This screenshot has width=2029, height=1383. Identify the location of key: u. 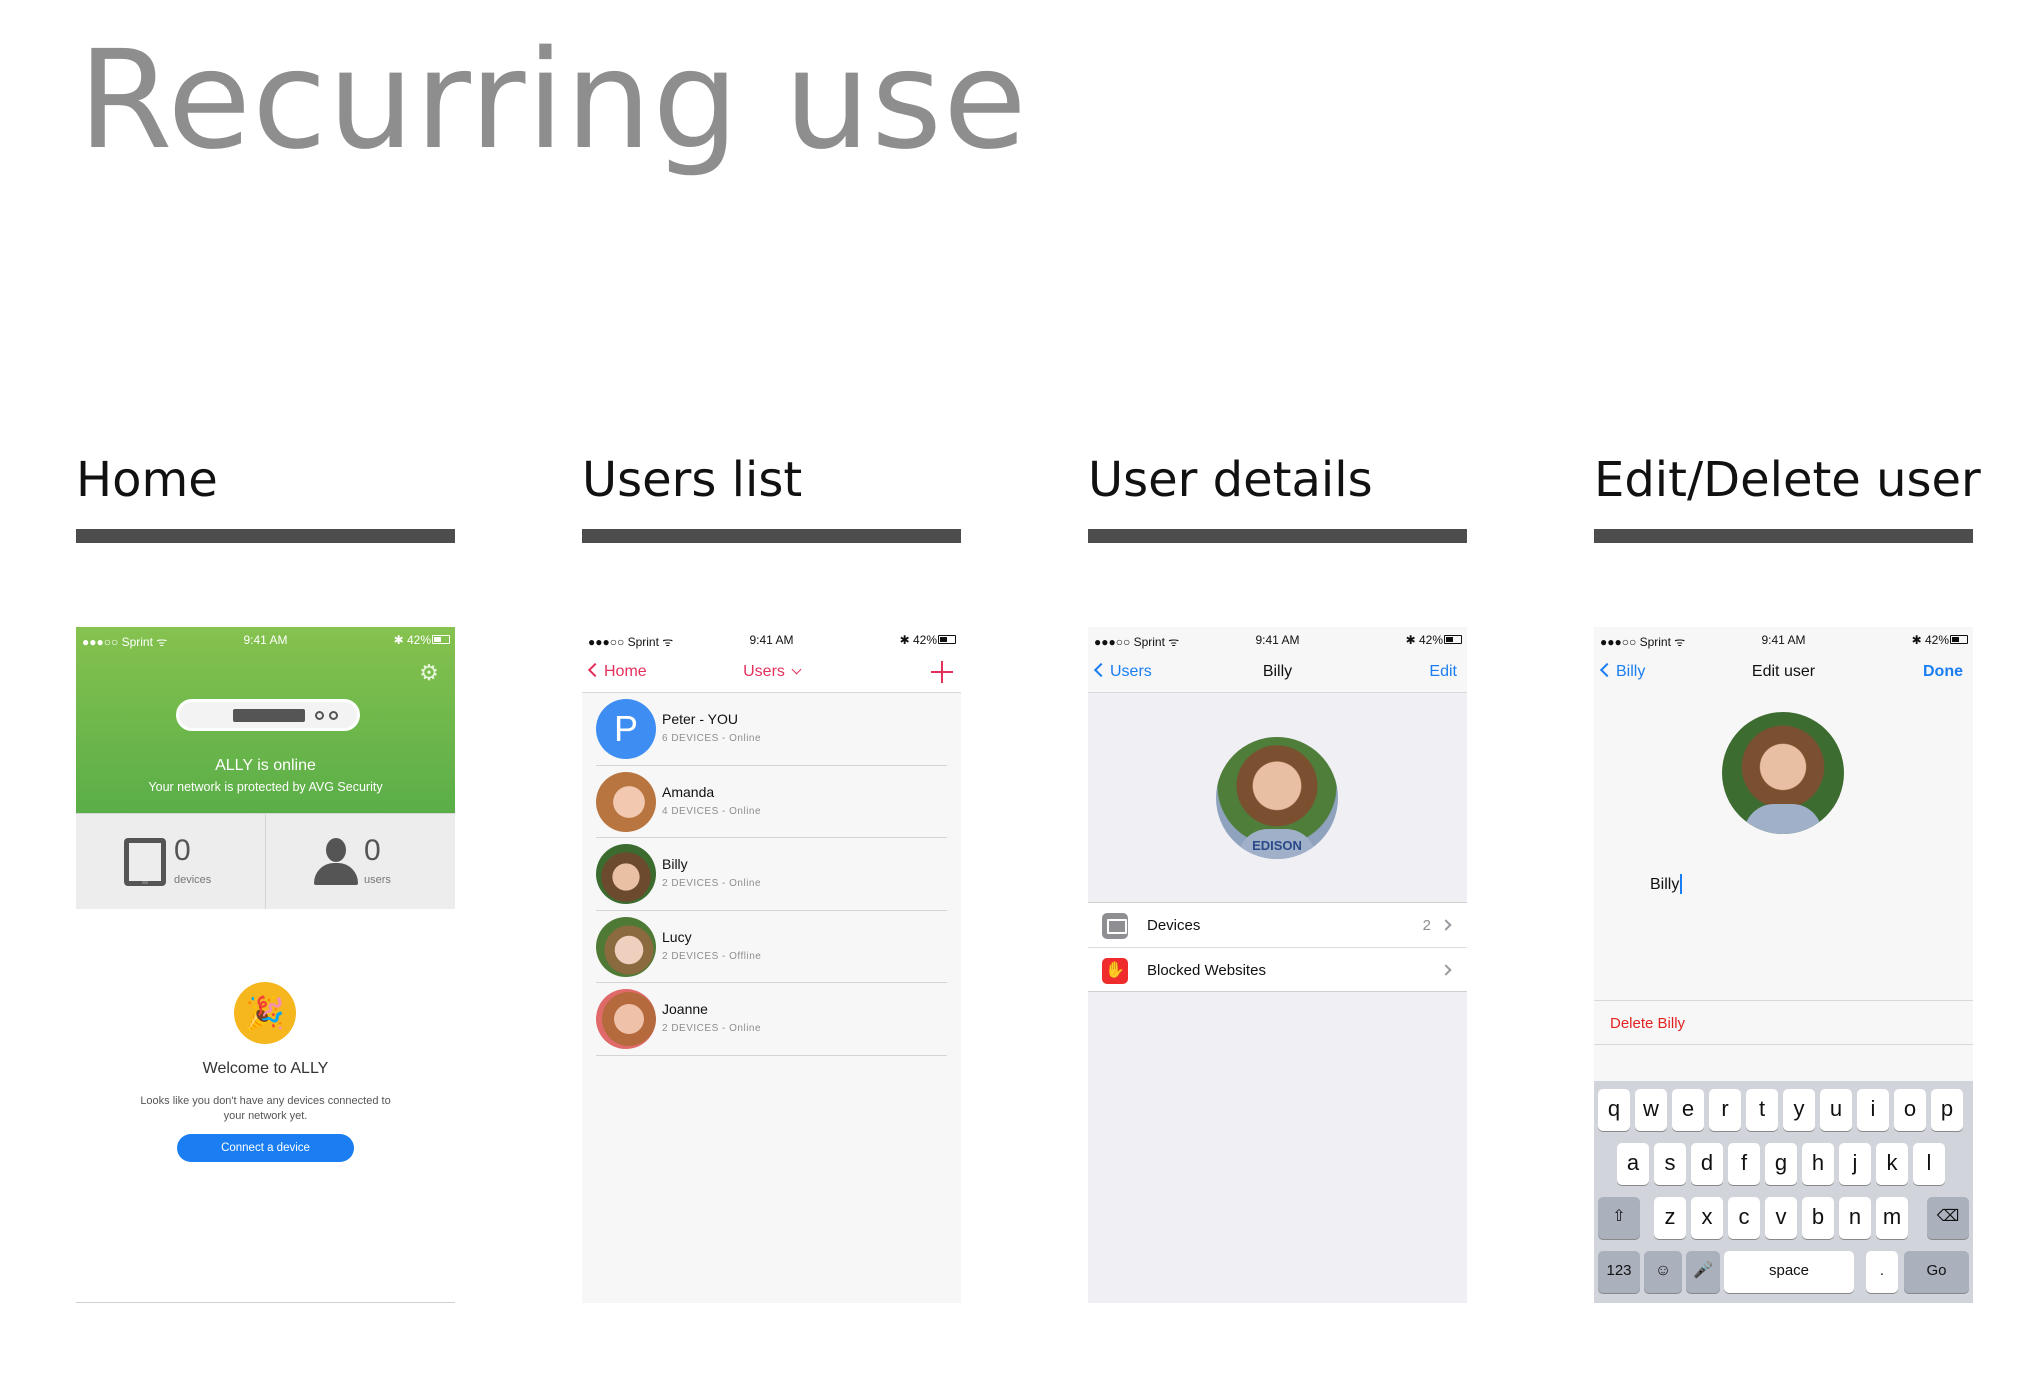
(1836, 1110).